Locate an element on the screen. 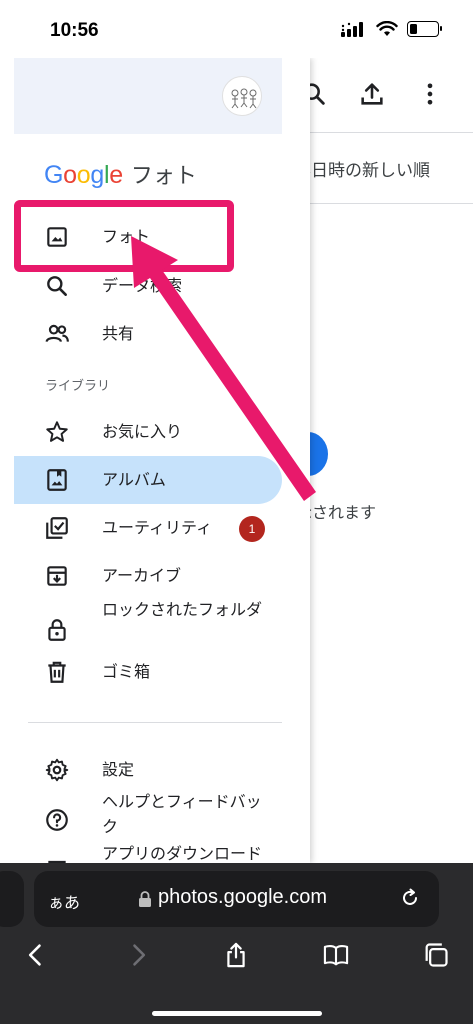  nav-item-sharing: 共有 is located at coordinates (148, 334).